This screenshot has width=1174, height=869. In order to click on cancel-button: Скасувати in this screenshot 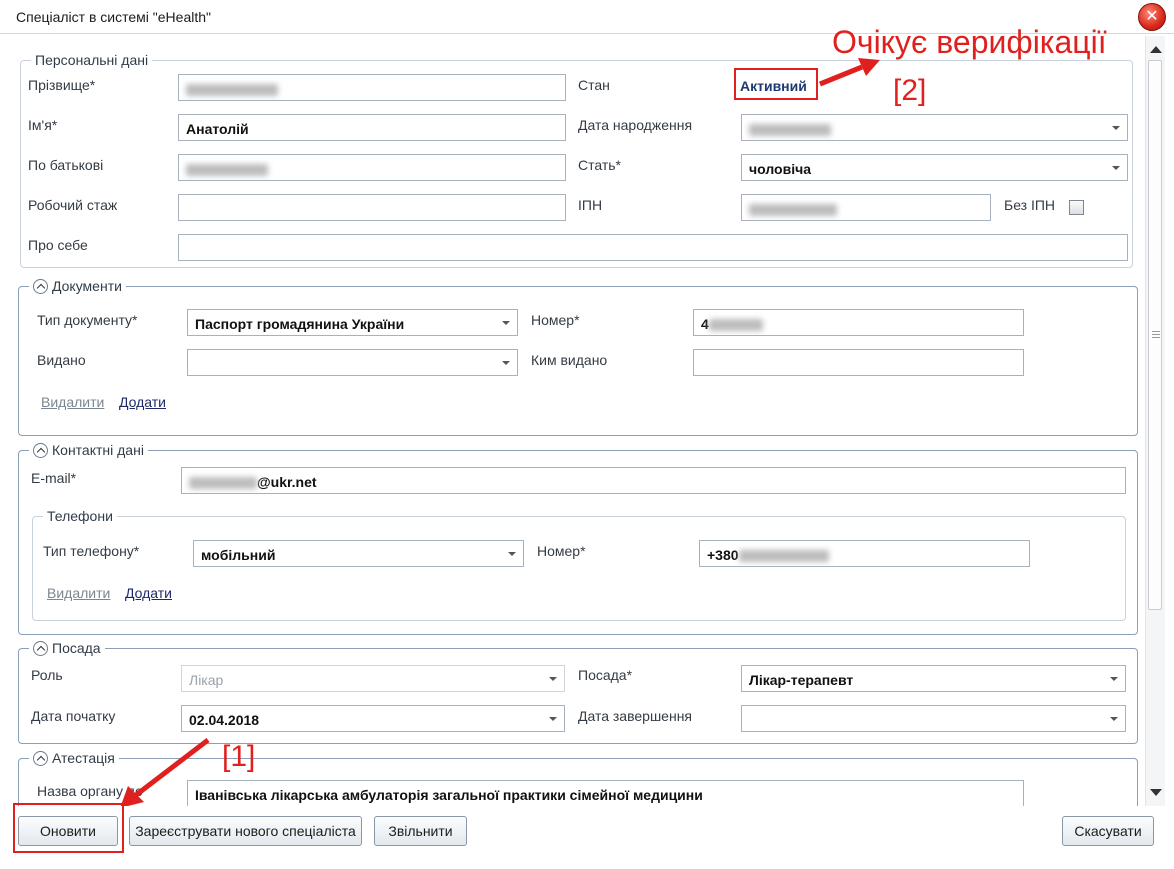, I will do `click(1108, 831)`.